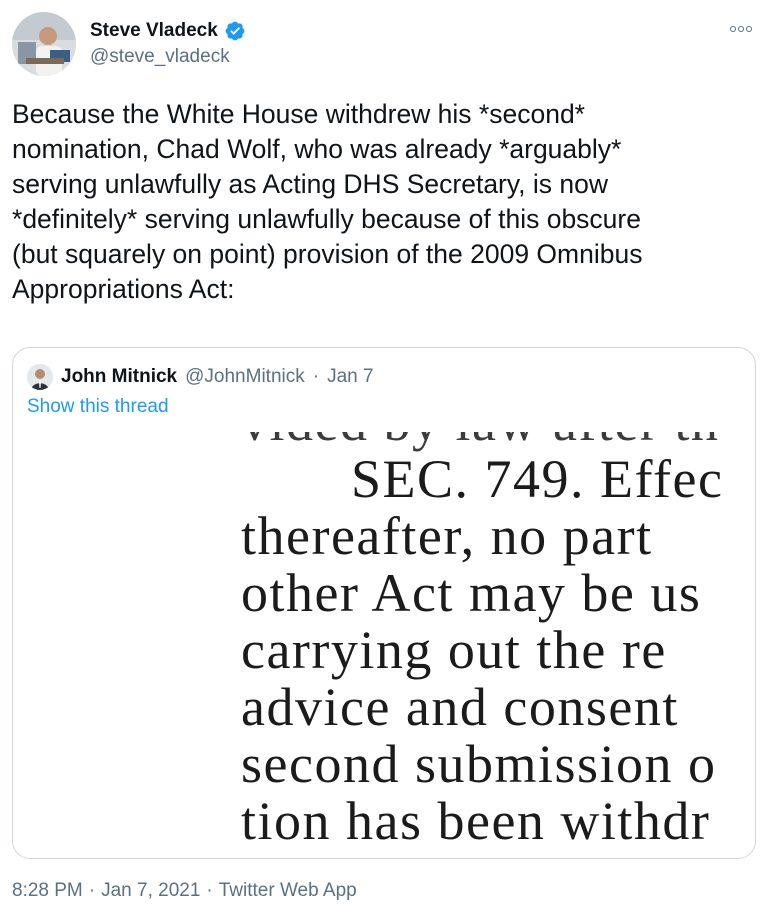 The height and width of the screenshot is (922, 768). Describe the element at coordinates (460, 707) in the screenshot. I see `law-line: advice and consent` at that location.